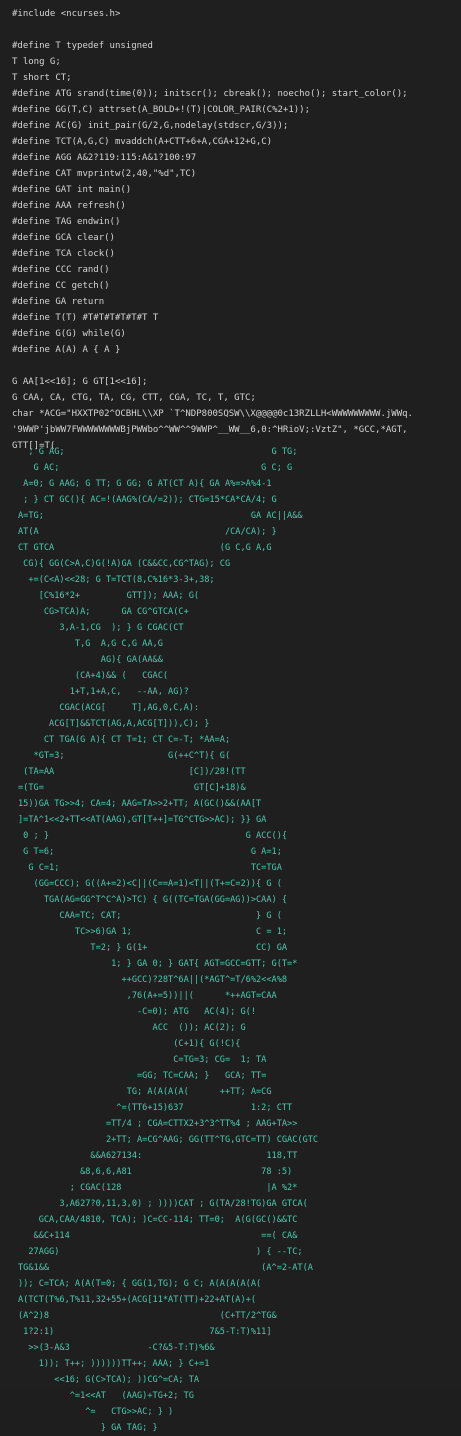 The height and width of the screenshot is (1436, 461). Describe the element at coordinates (158, 1156) in the screenshot. I see `art-line: &&A627134: 118,TT` at that location.